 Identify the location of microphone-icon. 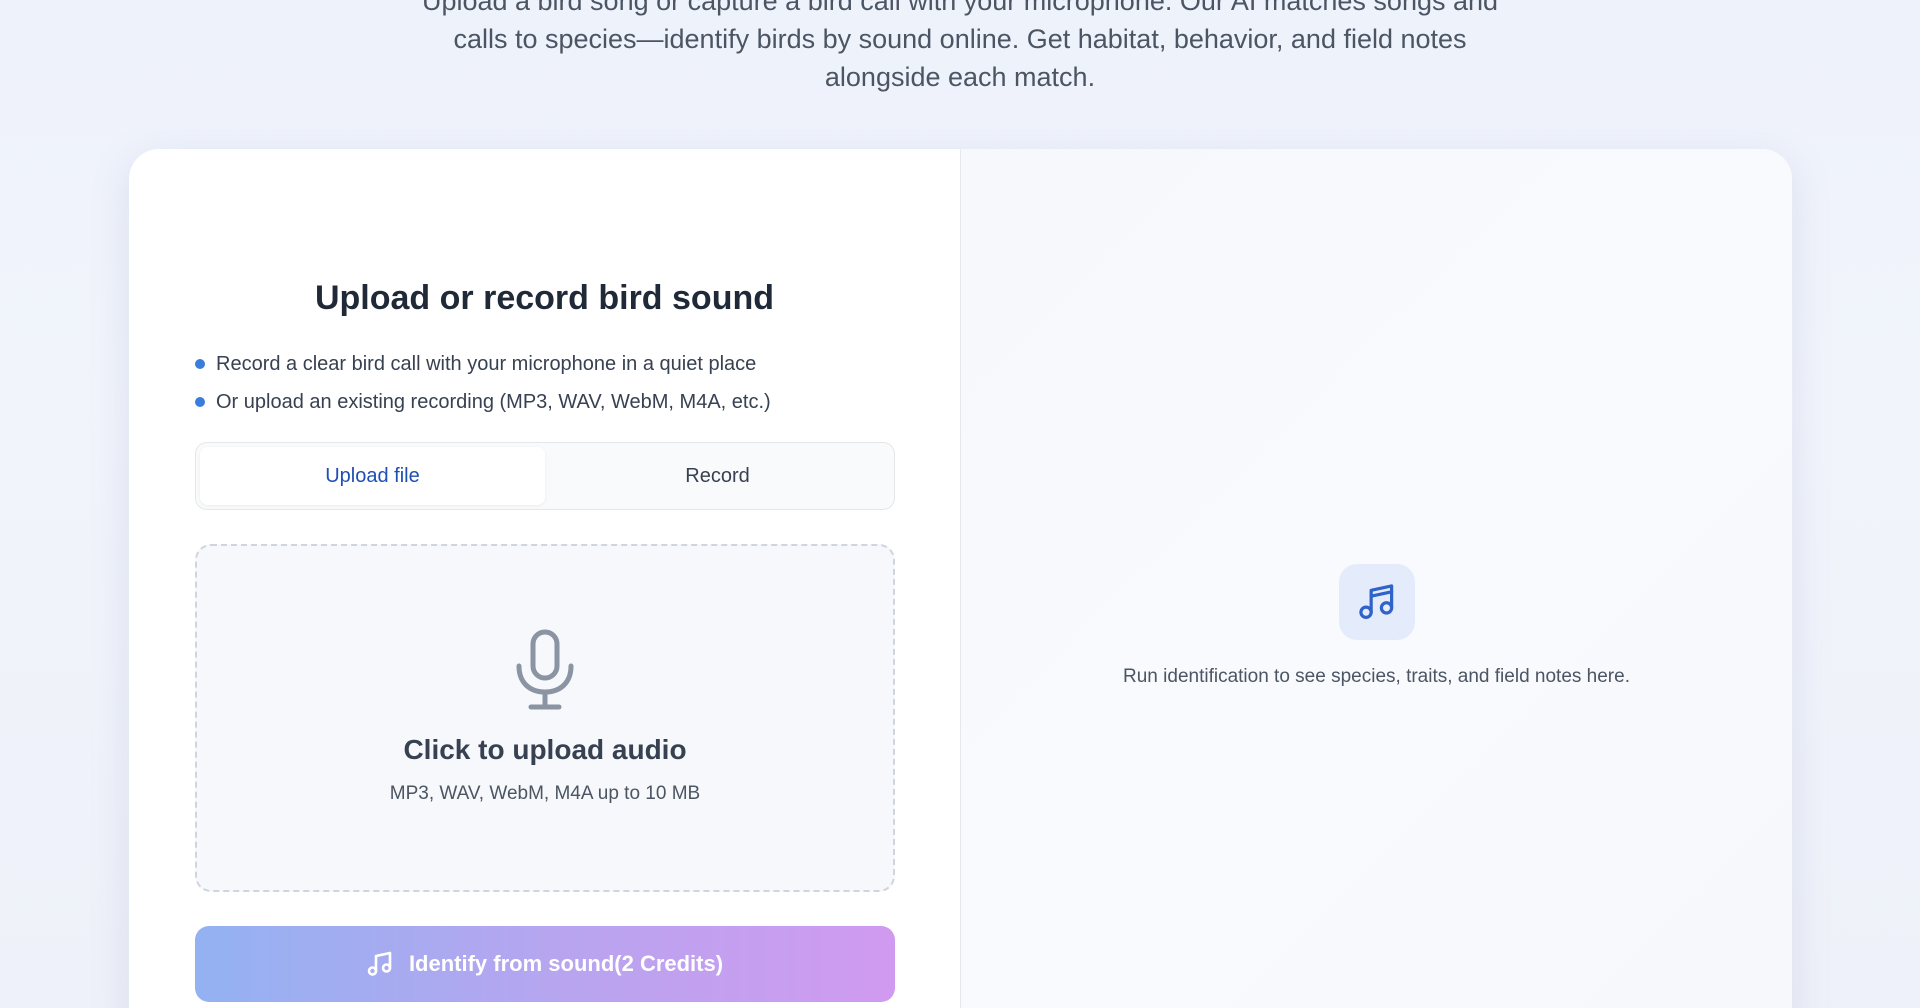
(545, 669).